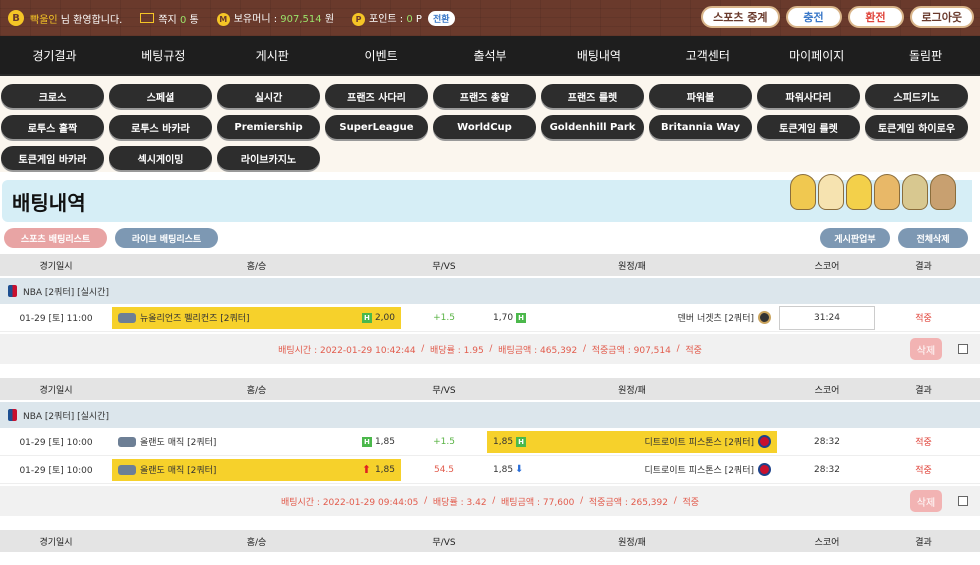 This screenshot has width=980, height=565. What do you see at coordinates (538, 350) in the screenshot?
I see `bet-amount: 배팅금액 : 465,392` at bounding box center [538, 350].